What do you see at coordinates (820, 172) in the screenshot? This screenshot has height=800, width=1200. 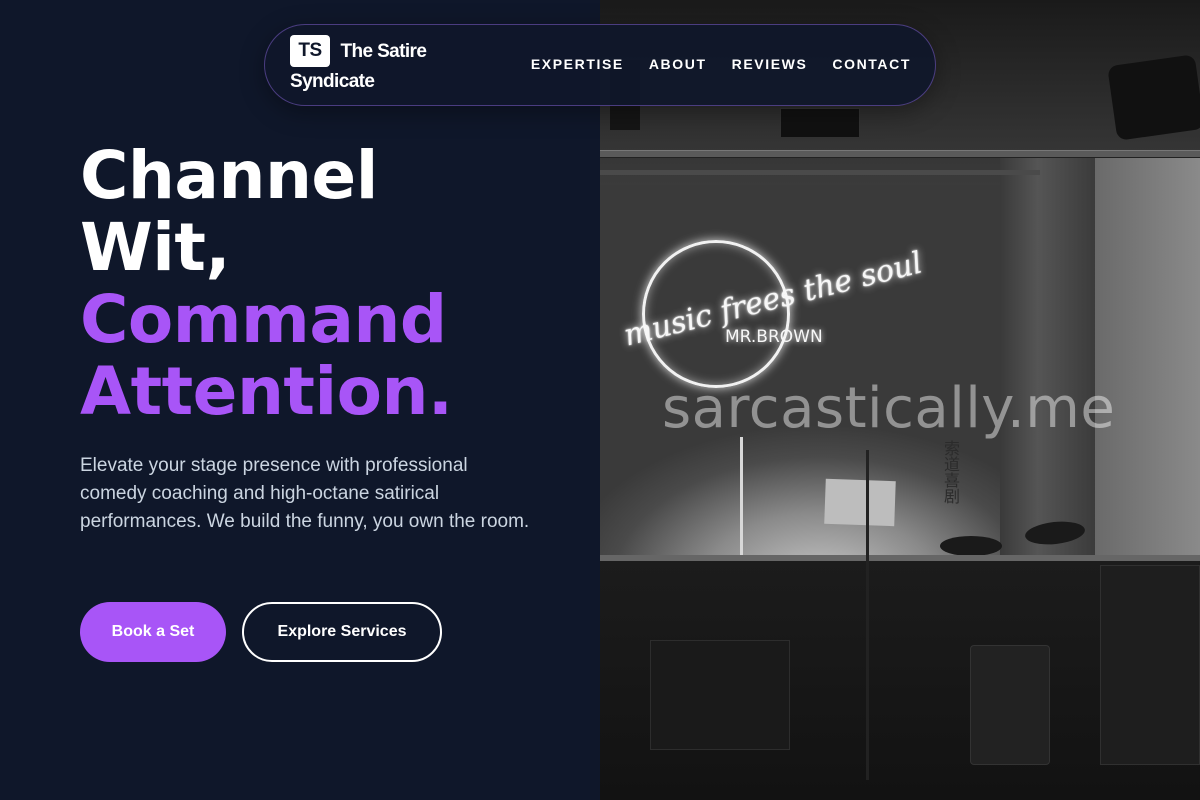 I see `photo-pipe-lower` at bounding box center [820, 172].